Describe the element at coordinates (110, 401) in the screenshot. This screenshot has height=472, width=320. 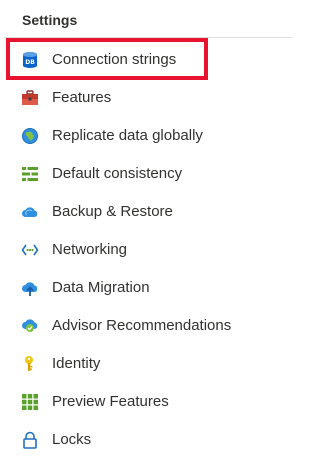
I see `menu-item-label: Preview Features` at that location.